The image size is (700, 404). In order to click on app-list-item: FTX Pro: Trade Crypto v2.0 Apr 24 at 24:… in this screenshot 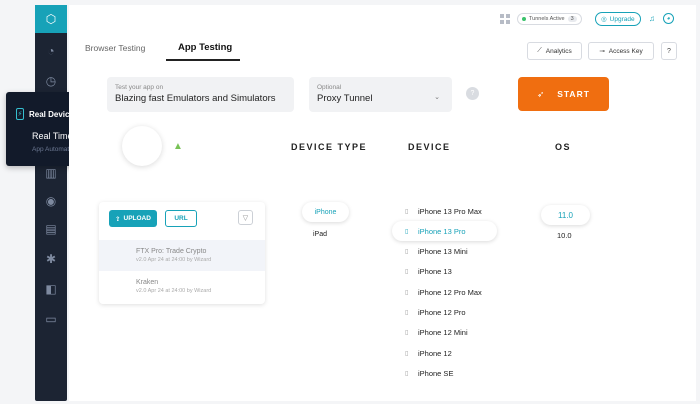, I will do `click(182, 255)`.